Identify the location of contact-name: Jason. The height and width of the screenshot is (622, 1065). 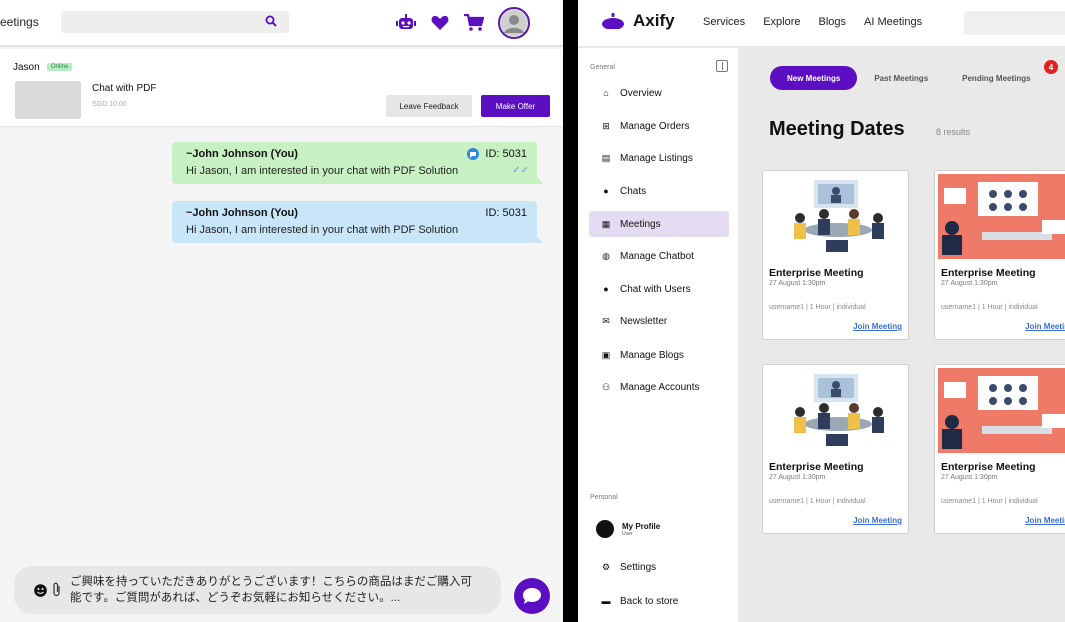
(26, 67).